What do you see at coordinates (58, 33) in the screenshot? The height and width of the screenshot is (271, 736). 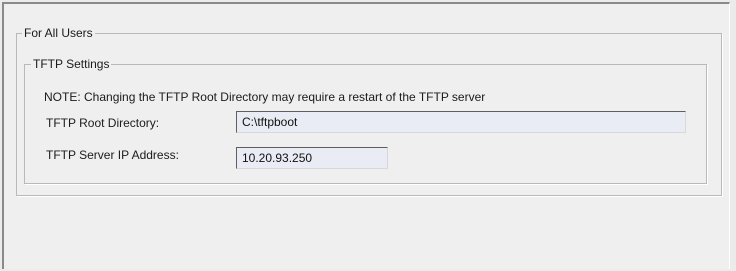 I see `for-all-users-title: For All Users` at bounding box center [58, 33].